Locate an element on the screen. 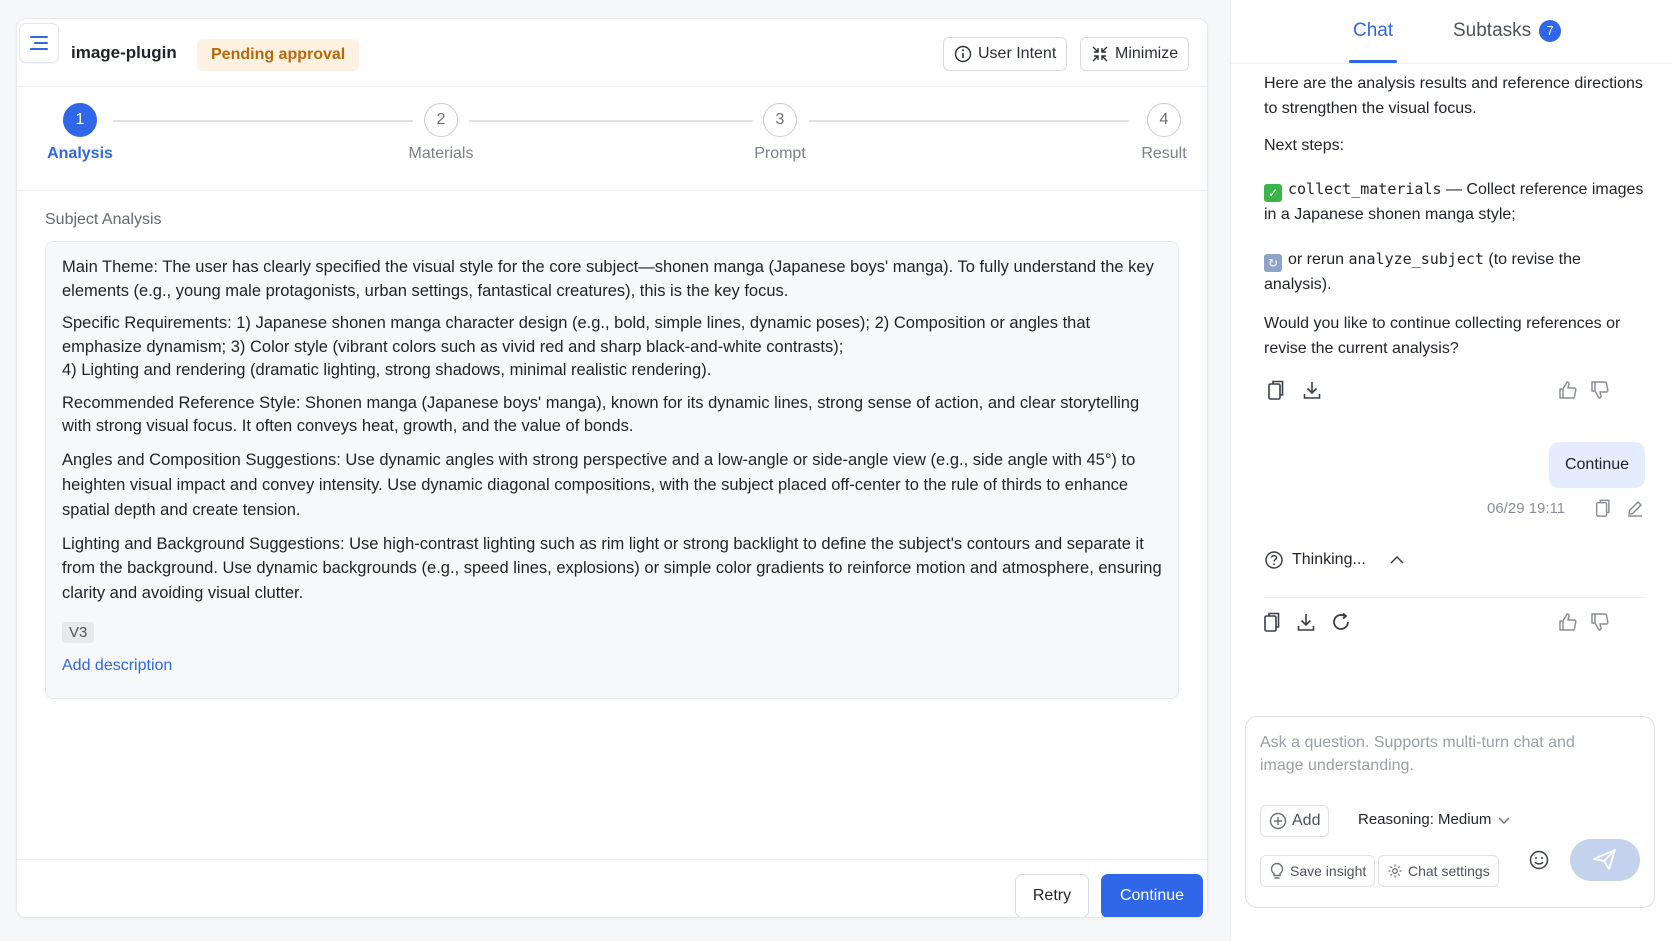 The height and width of the screenshot is (941, 1672). step1-code: collect_materials is located at coordinates (1365, 189).